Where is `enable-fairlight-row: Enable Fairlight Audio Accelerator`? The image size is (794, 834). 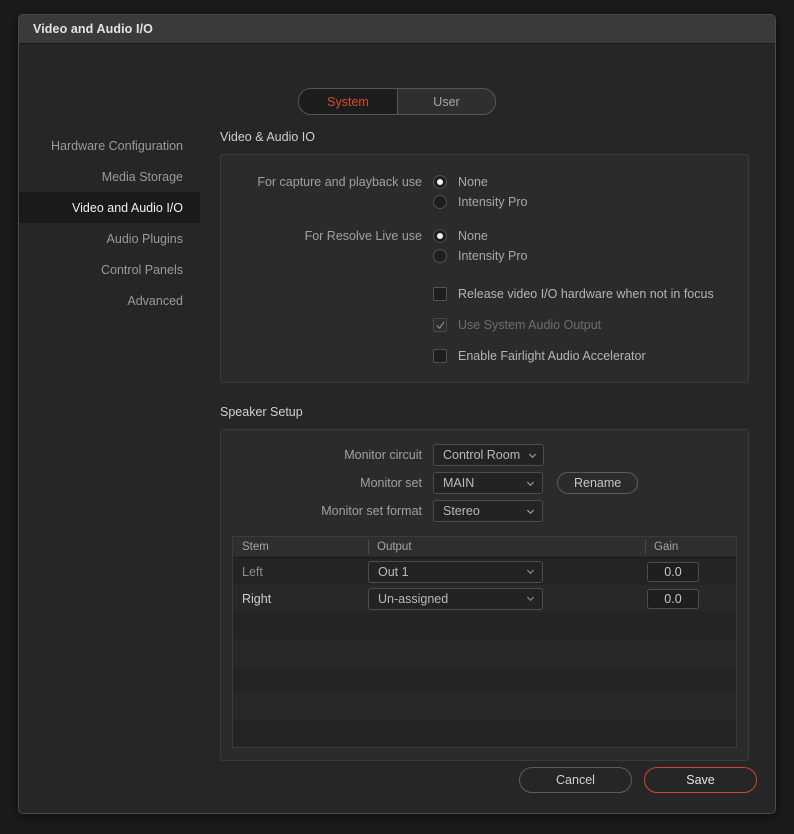
enable-fairlight-row: Enable Fairlight Audio Accelerator is located at coordinates (484, 356).